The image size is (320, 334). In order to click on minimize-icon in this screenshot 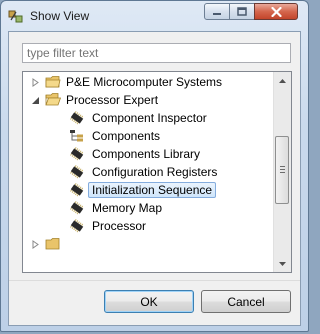, I will do `click(217, 13)`.